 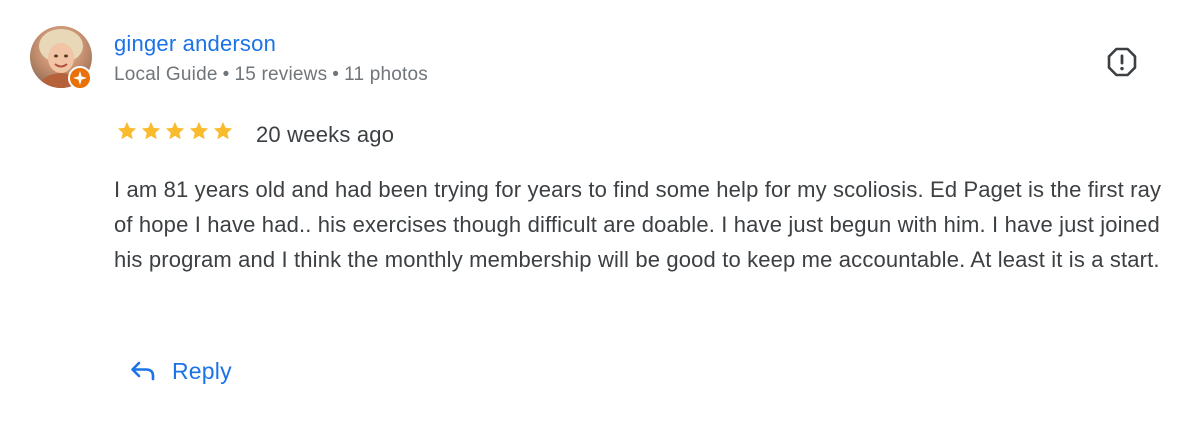 What do you see at coordinates (80, 78) in the screenshot?
I see `local-guide-badge-icon` at bounding box center [80, 78].